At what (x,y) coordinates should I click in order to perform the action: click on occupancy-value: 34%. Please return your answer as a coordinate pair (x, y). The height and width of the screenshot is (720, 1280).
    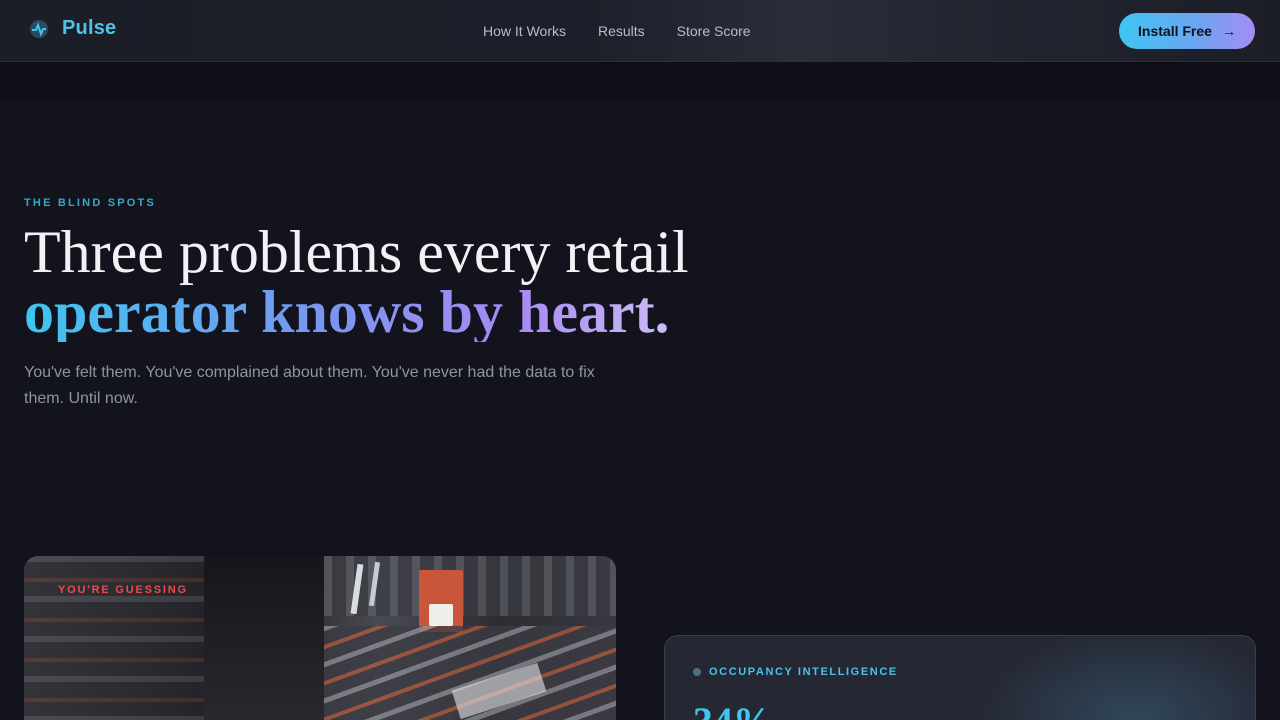
    Looking at the image, I should click on (733, 709).